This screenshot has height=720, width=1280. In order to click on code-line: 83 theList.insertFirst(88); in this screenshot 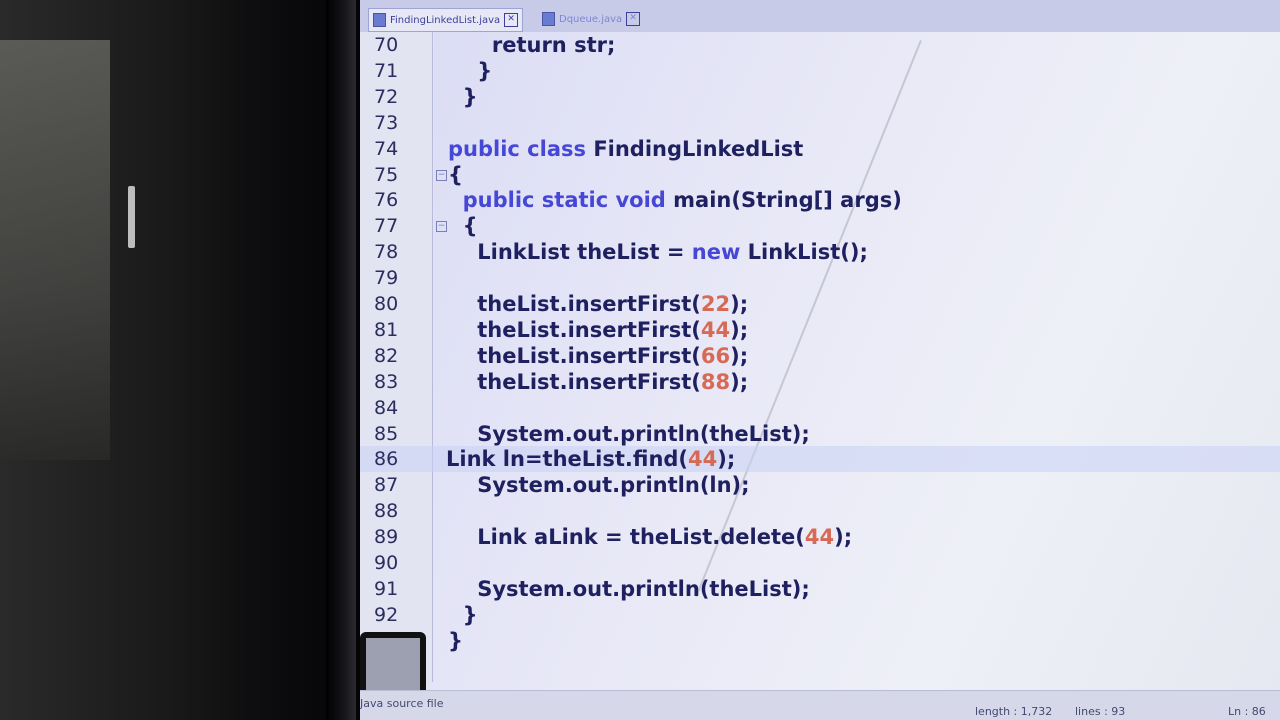, I will do `click(820, 382)`.